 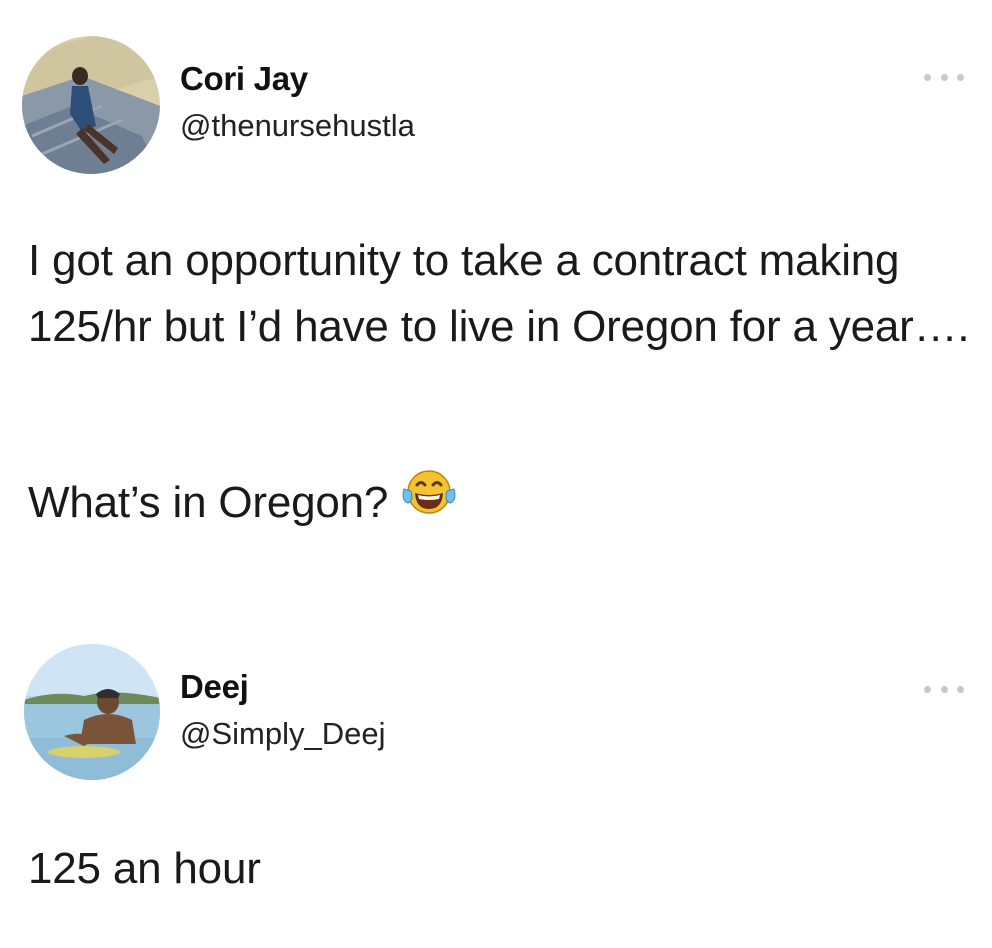 I want to click on tweet-text-line: What’s in Oregon?, so click(x=208, y=502).